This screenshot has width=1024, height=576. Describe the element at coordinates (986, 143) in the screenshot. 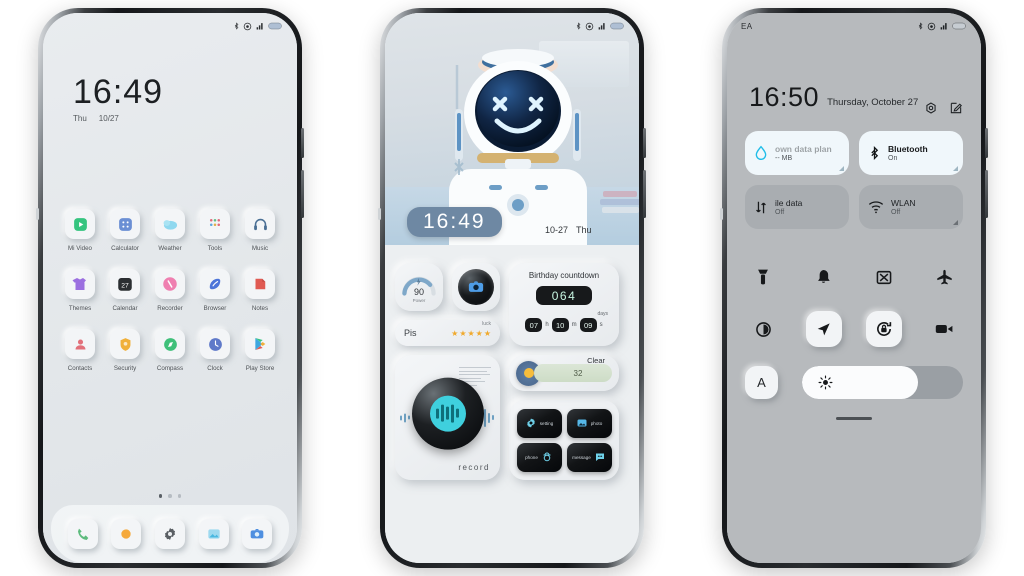

I see `phone-3-volume-button` at that location.